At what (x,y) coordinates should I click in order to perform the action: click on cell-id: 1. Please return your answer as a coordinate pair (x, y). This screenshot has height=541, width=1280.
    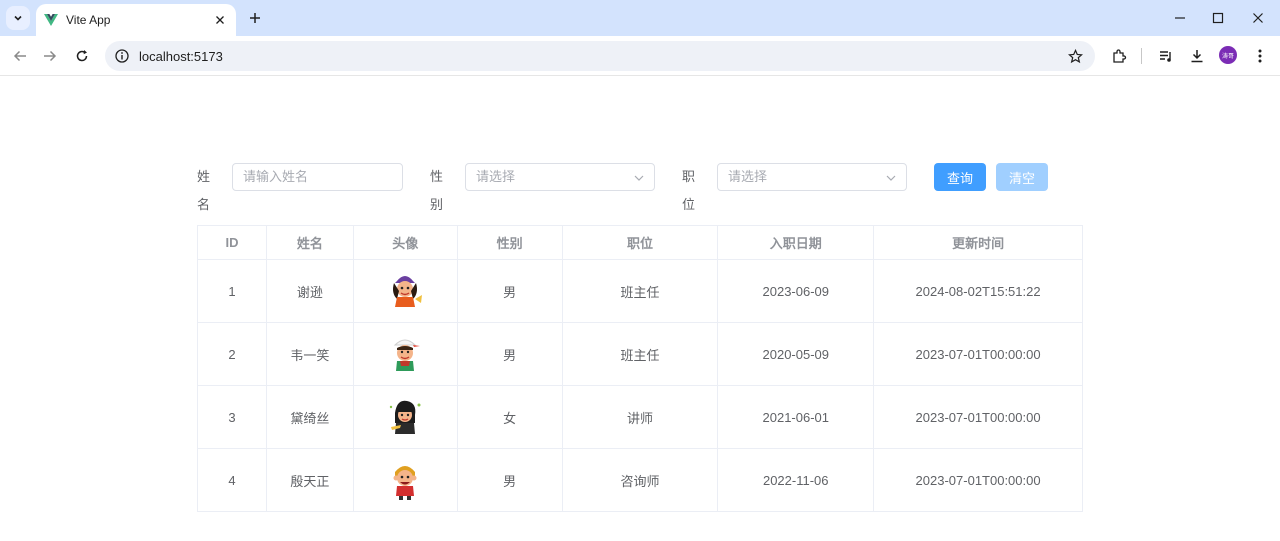
    Looking at the image, I should click on (232, 291).